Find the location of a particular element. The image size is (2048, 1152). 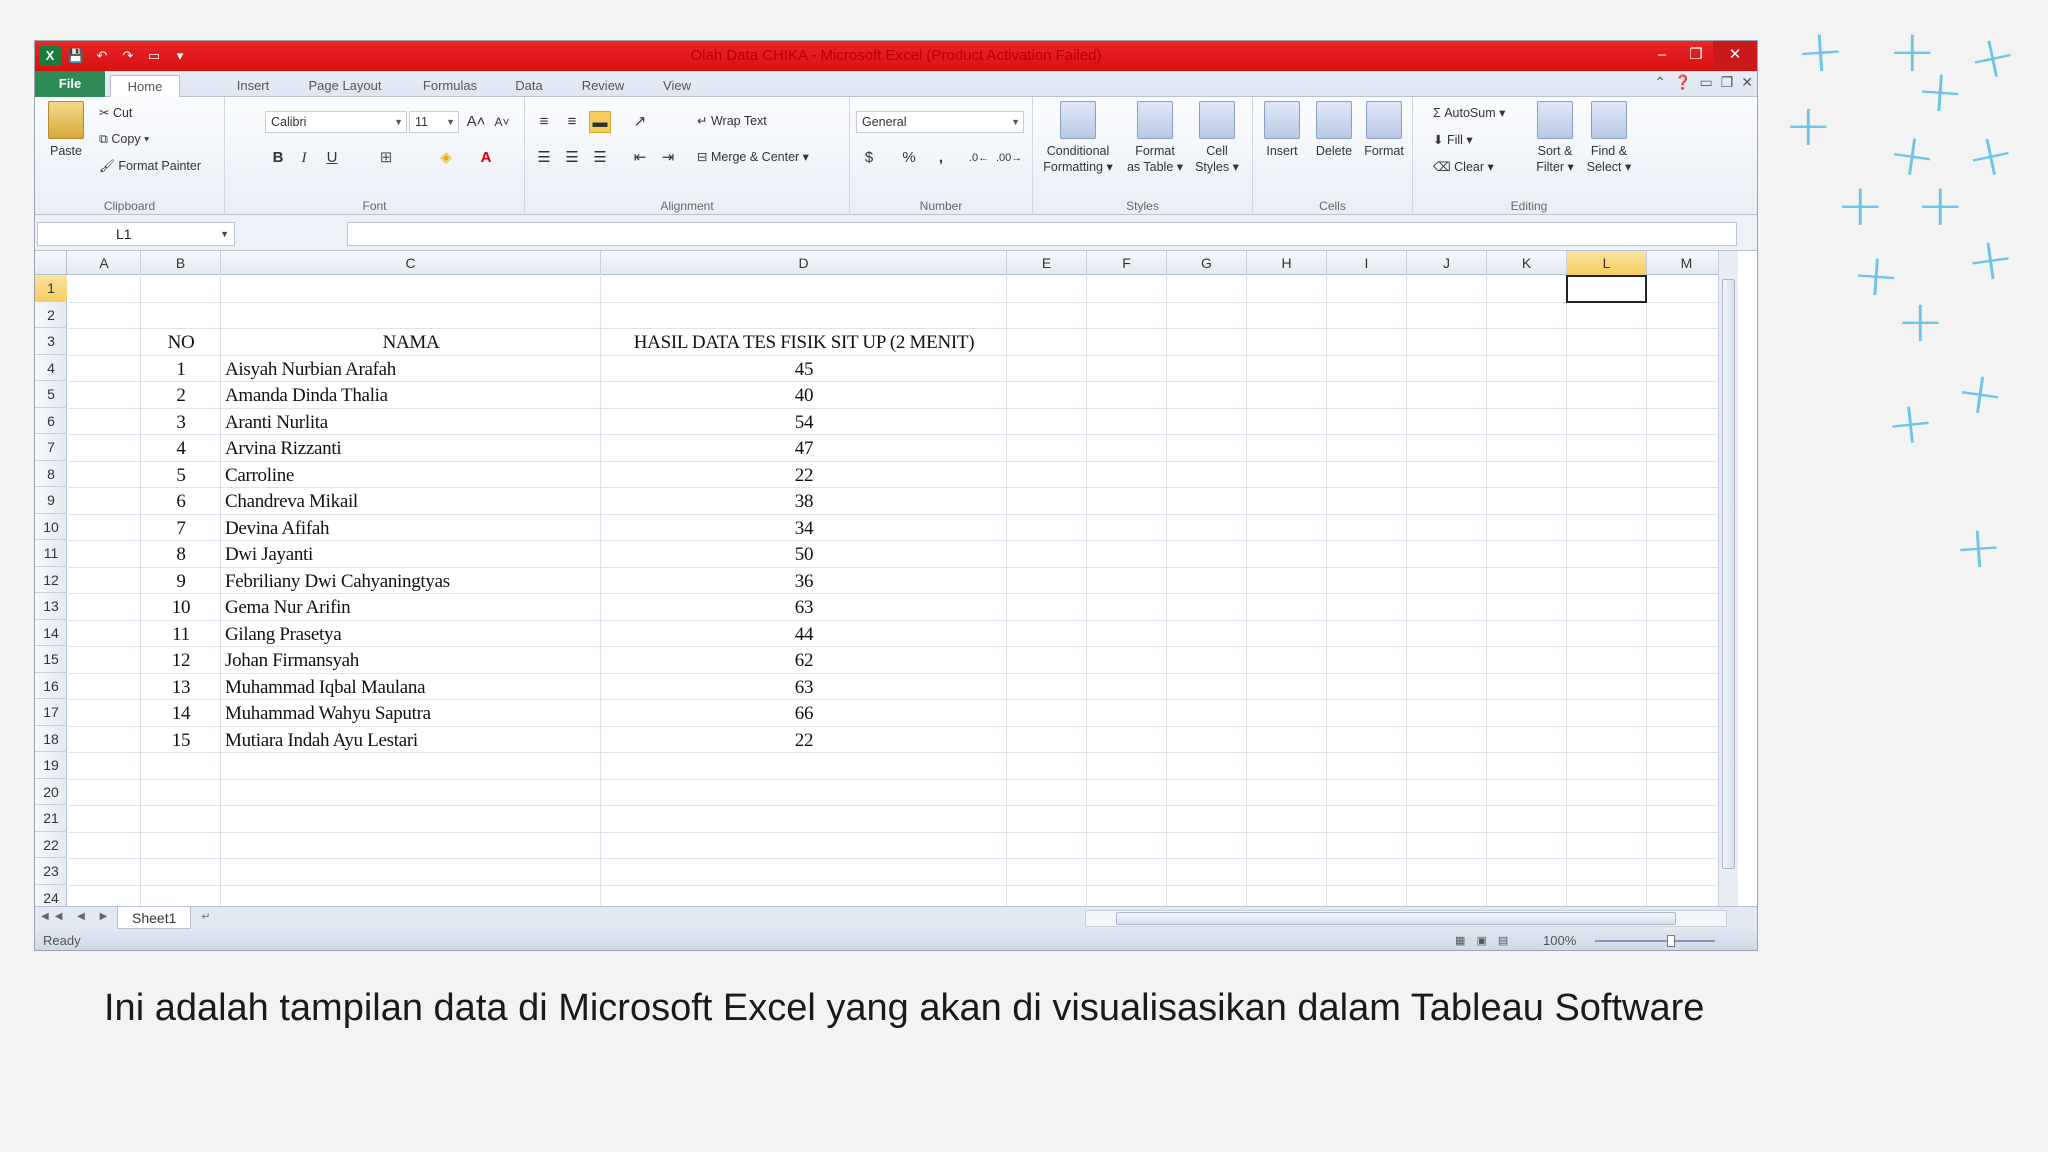

row-header-23: 23 is located at coordinates (51, 871).